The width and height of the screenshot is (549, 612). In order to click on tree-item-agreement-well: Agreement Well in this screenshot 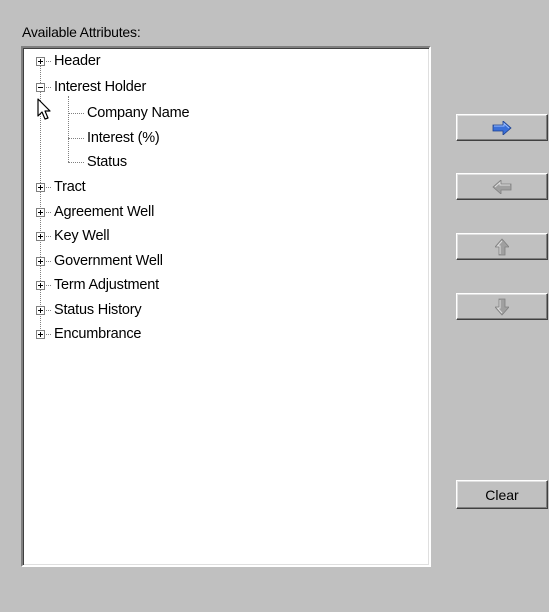, I will do `click(104, 212)`.